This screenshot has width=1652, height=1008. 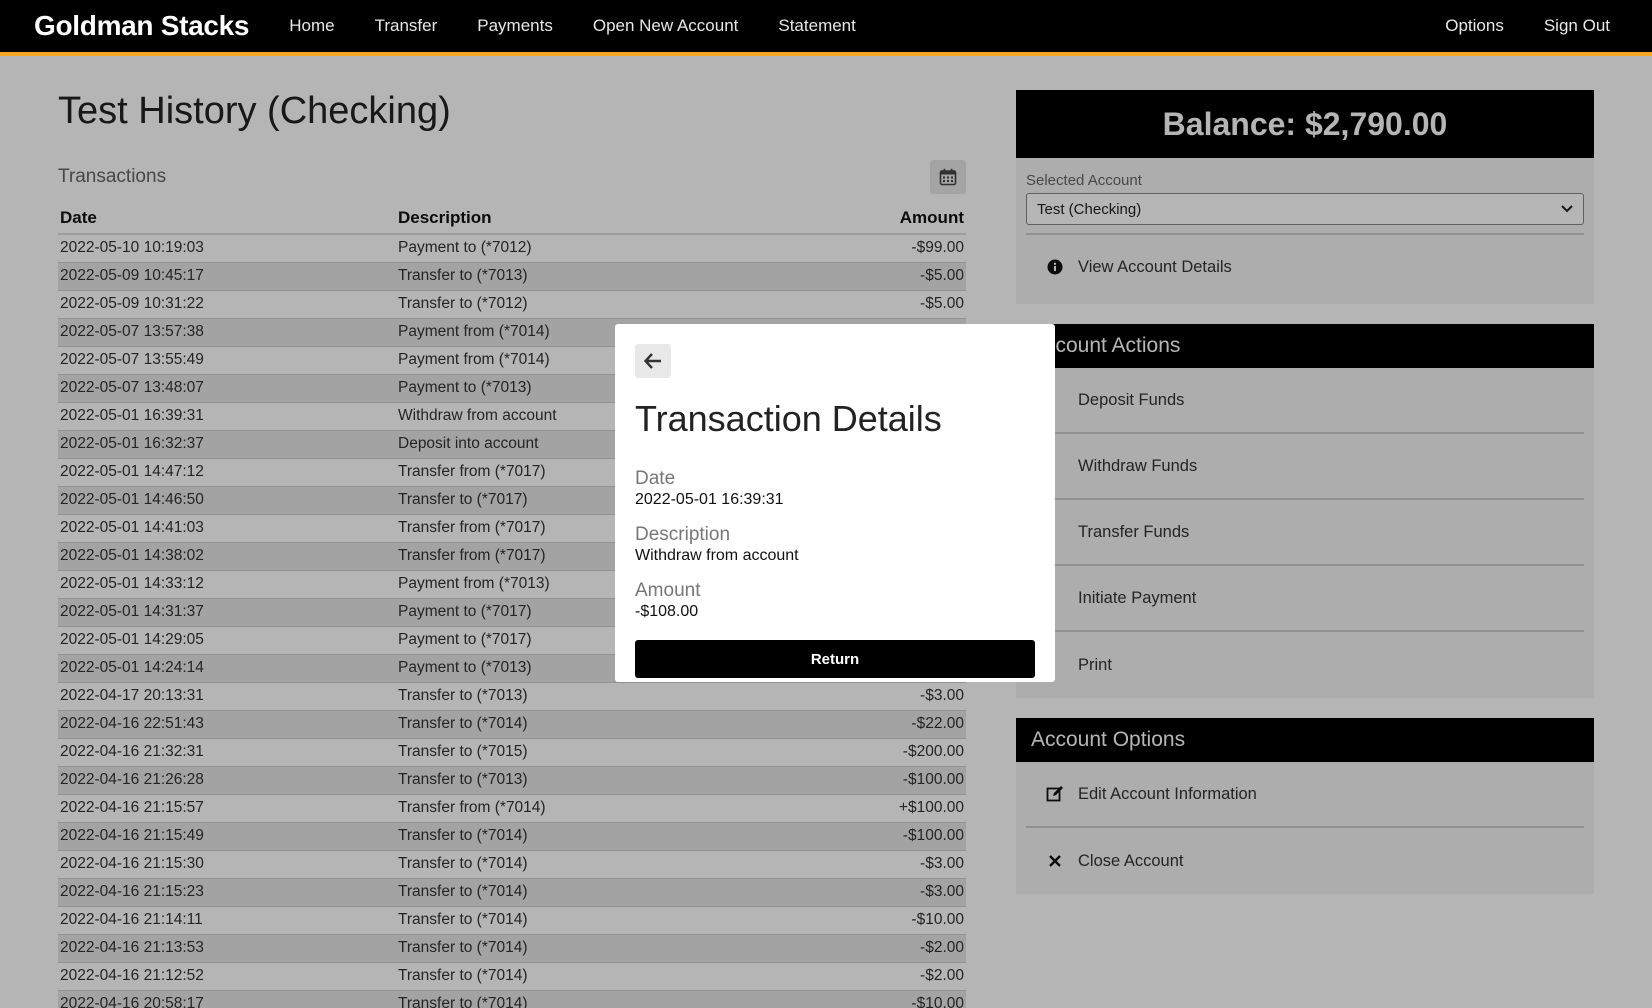 I want to click on nav-home: Home, so click(x=311, y=26).